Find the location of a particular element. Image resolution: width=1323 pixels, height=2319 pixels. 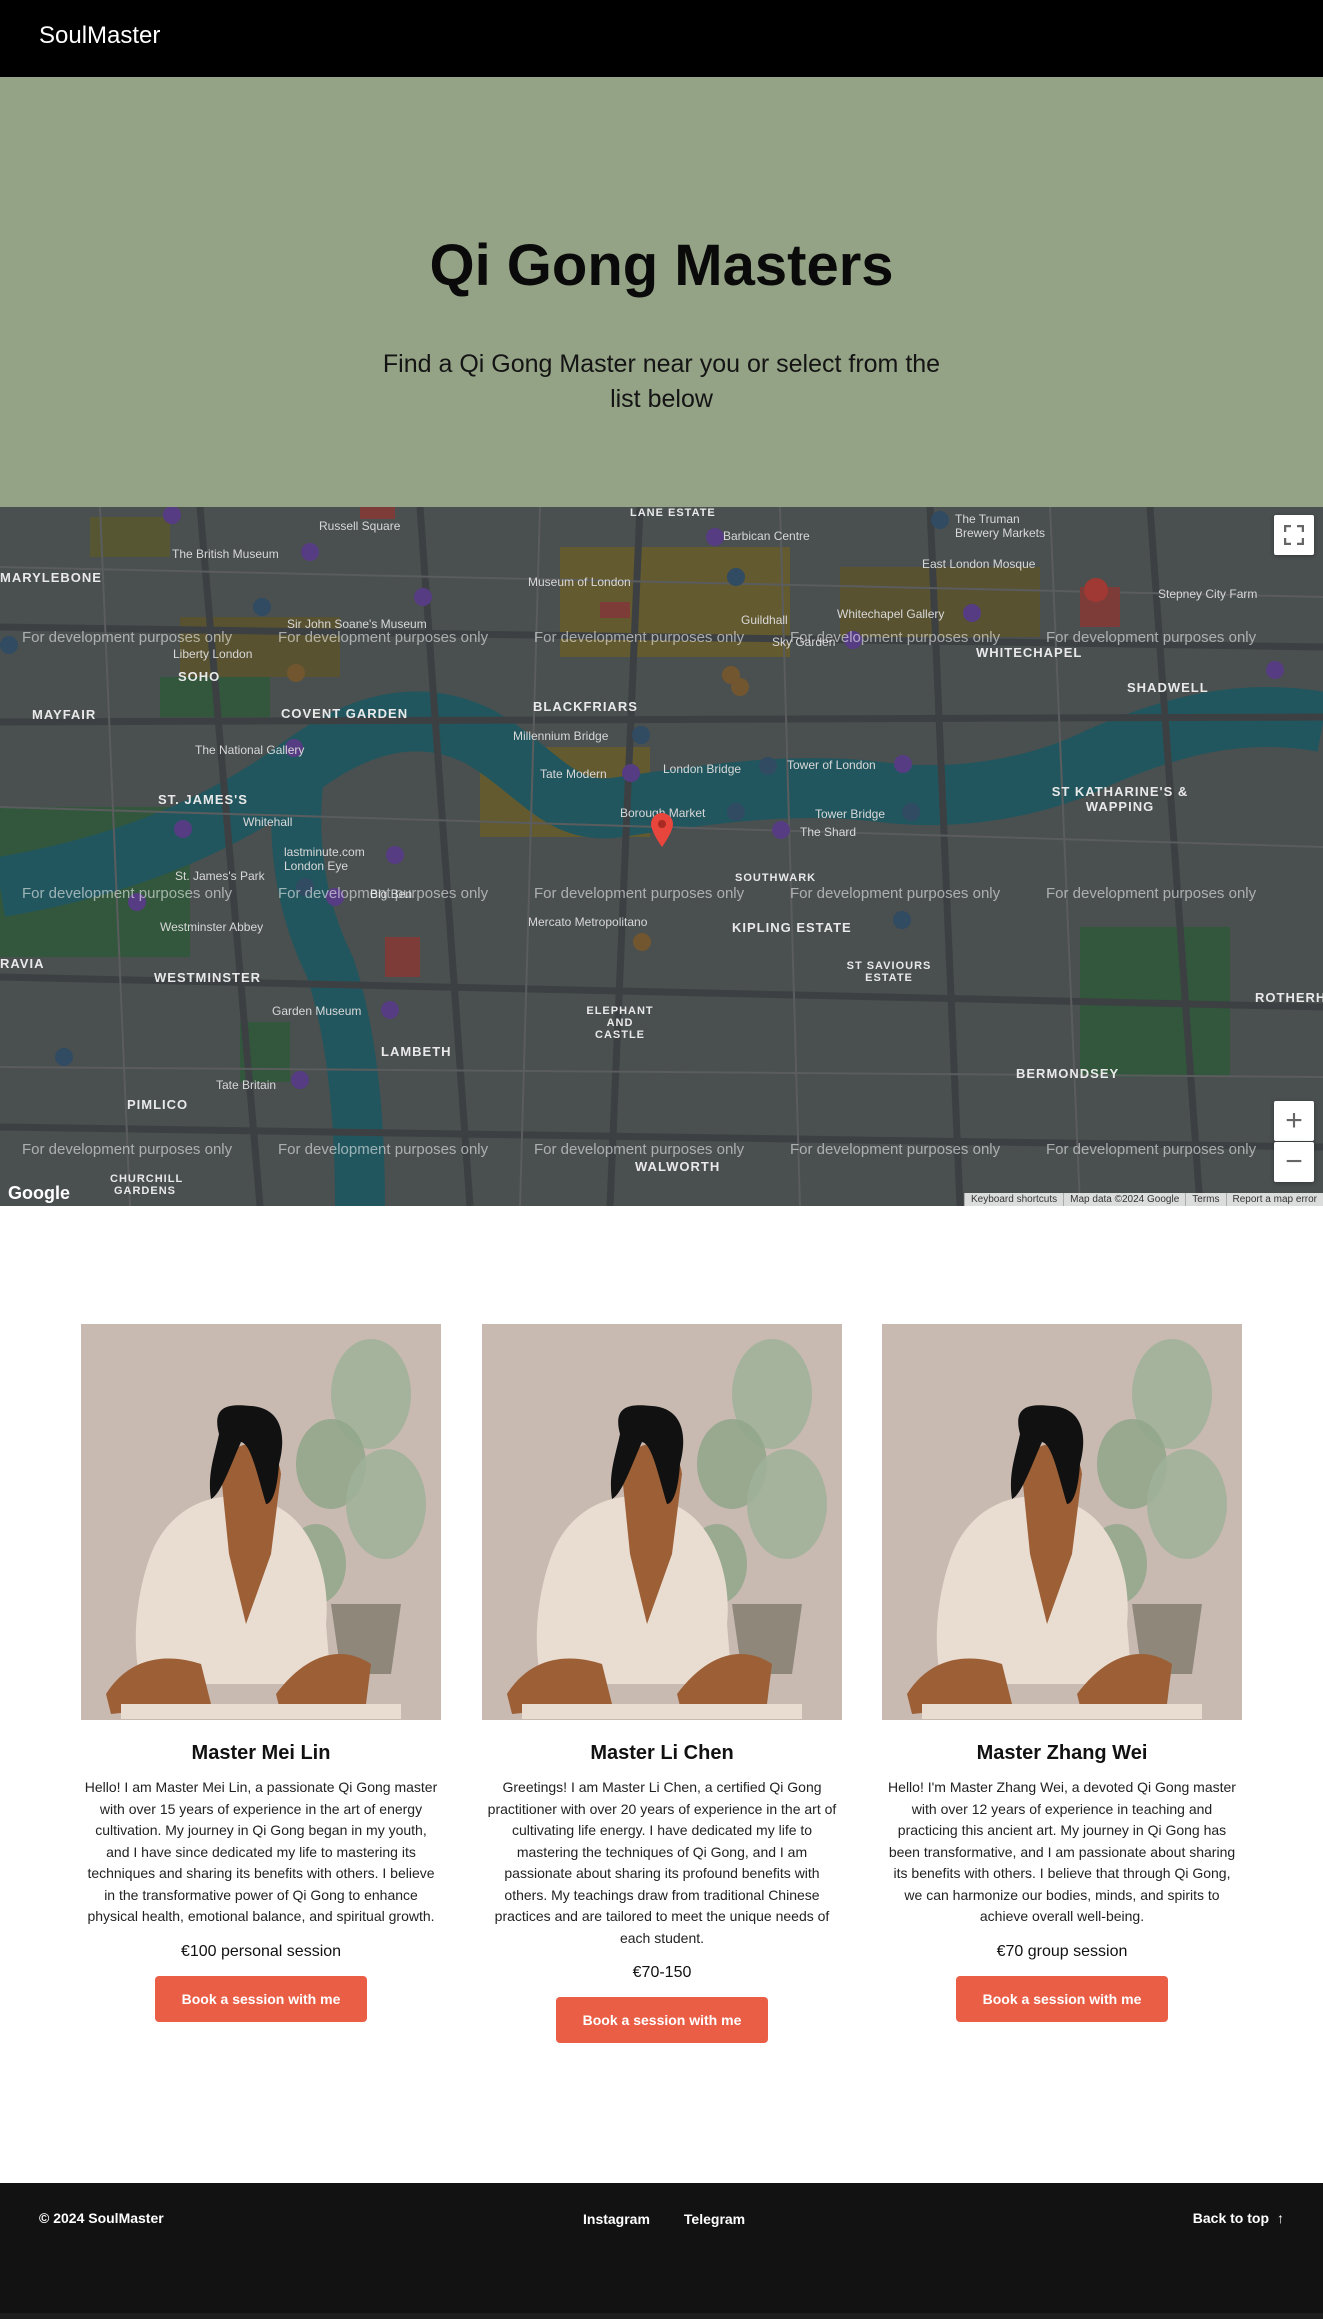

page-title: Qi Gong Masters is located at coordinates (661, 265).